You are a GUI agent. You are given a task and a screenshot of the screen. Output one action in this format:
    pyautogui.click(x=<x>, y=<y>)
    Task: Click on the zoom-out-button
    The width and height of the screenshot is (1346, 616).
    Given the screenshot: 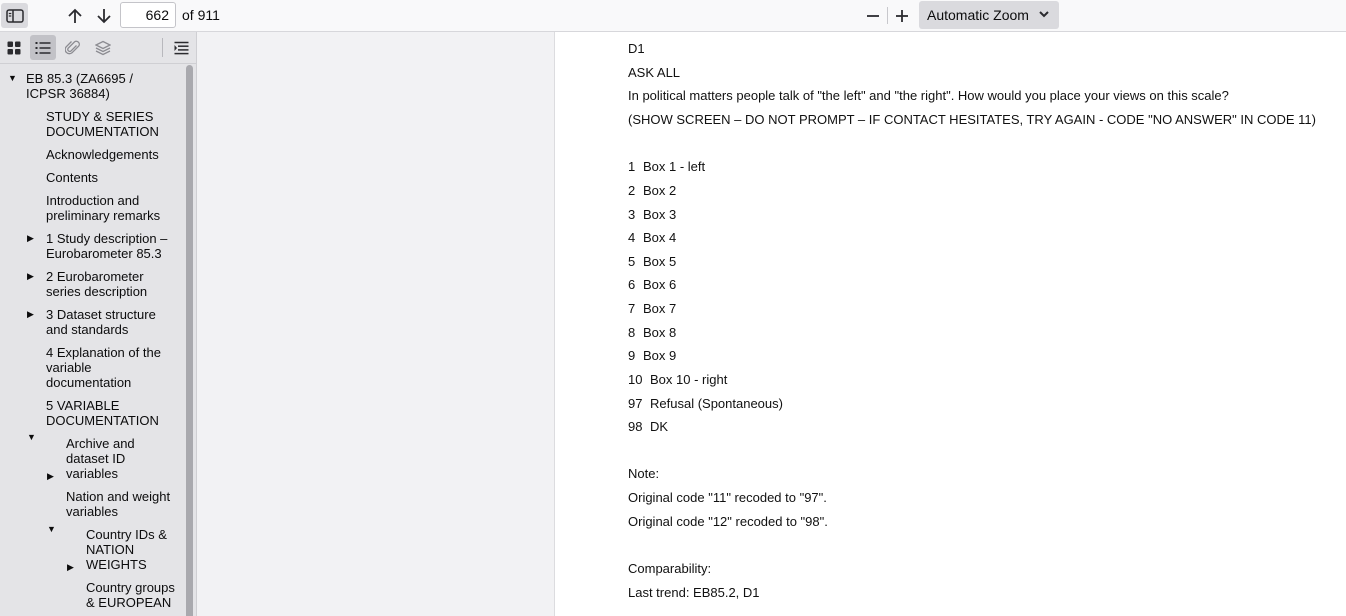 What is the action you would take?
    pyautogui.click(x=873, y=15)
    